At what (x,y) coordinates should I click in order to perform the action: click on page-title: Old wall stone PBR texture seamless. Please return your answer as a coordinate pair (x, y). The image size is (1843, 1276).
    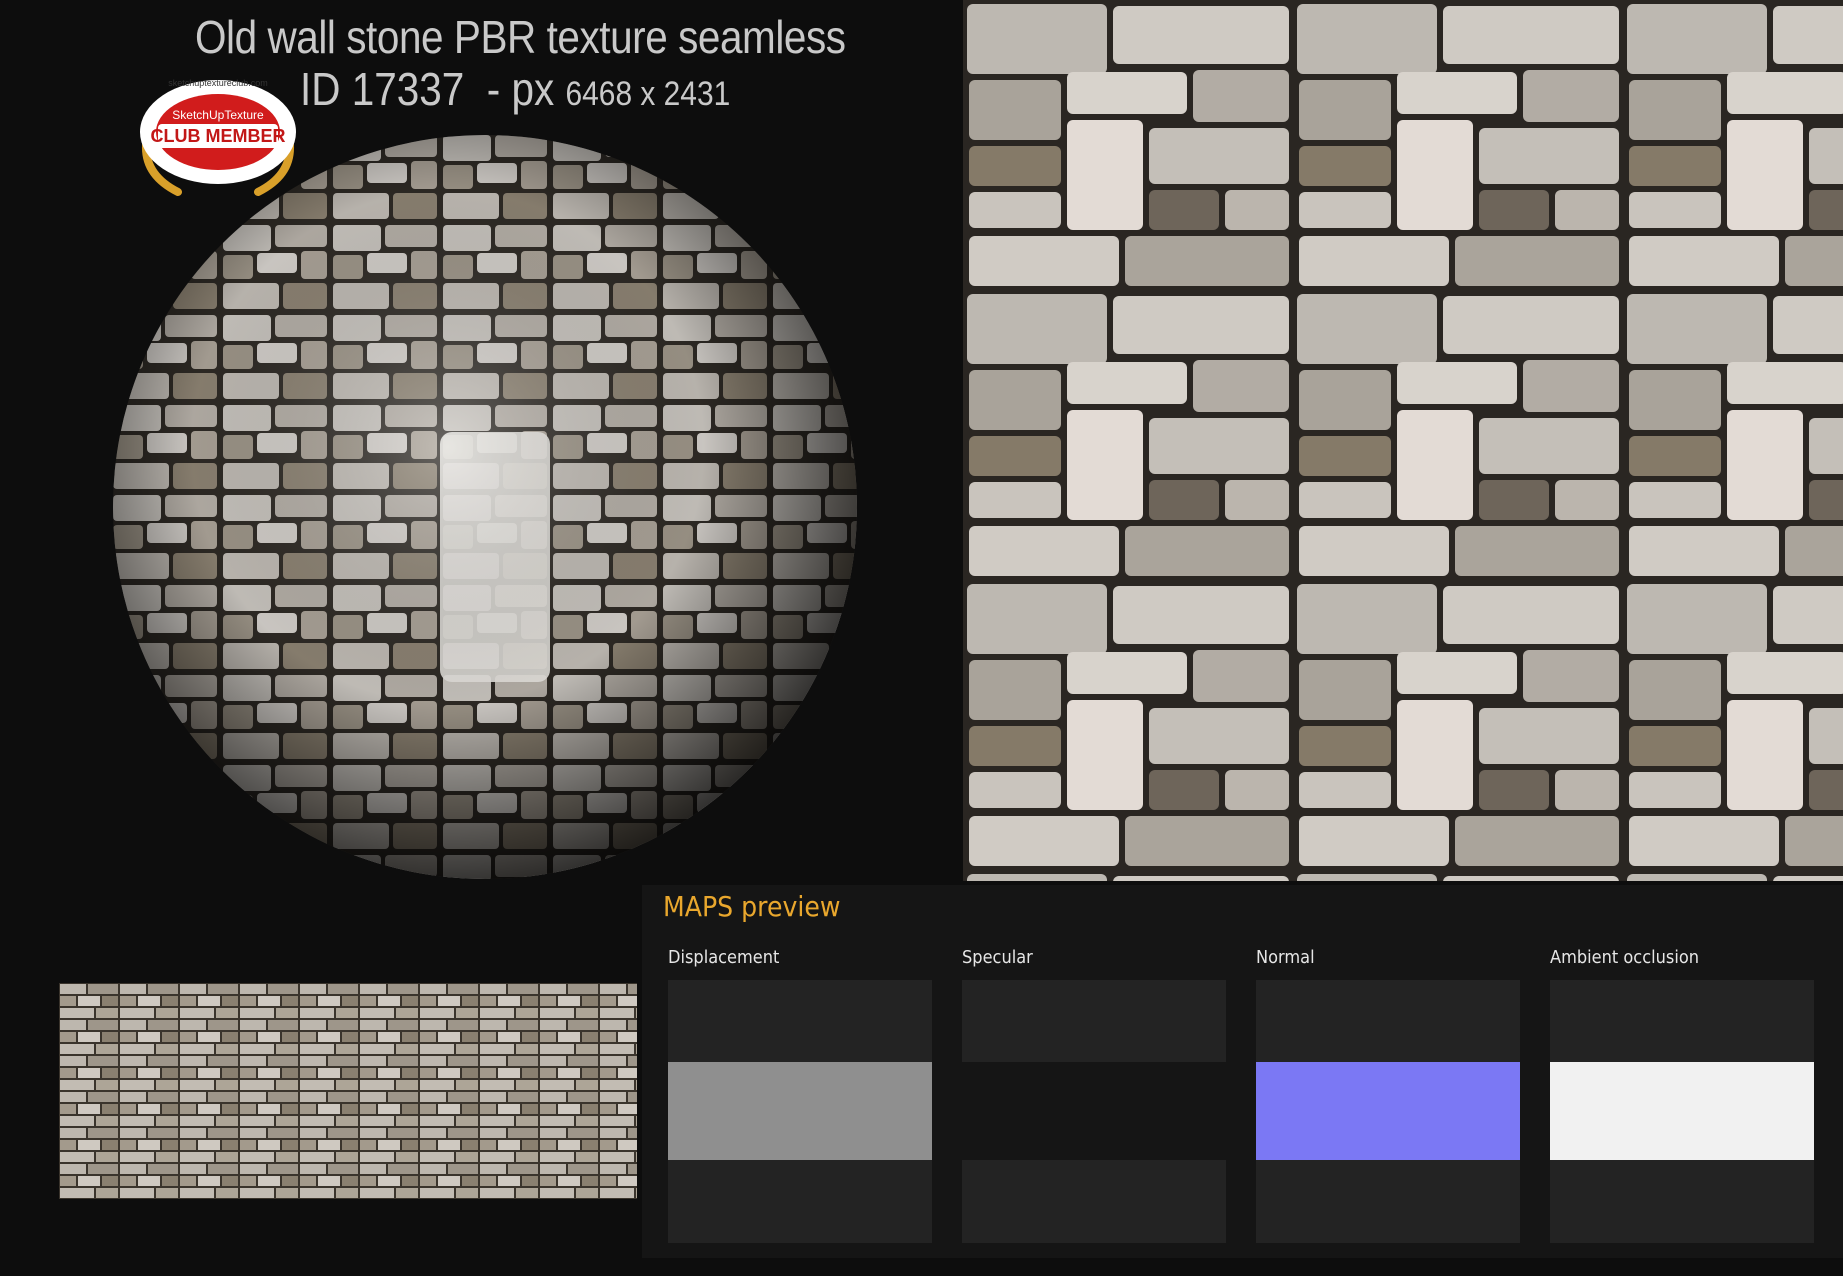
    Looking at the image, I should click on (520, 37).